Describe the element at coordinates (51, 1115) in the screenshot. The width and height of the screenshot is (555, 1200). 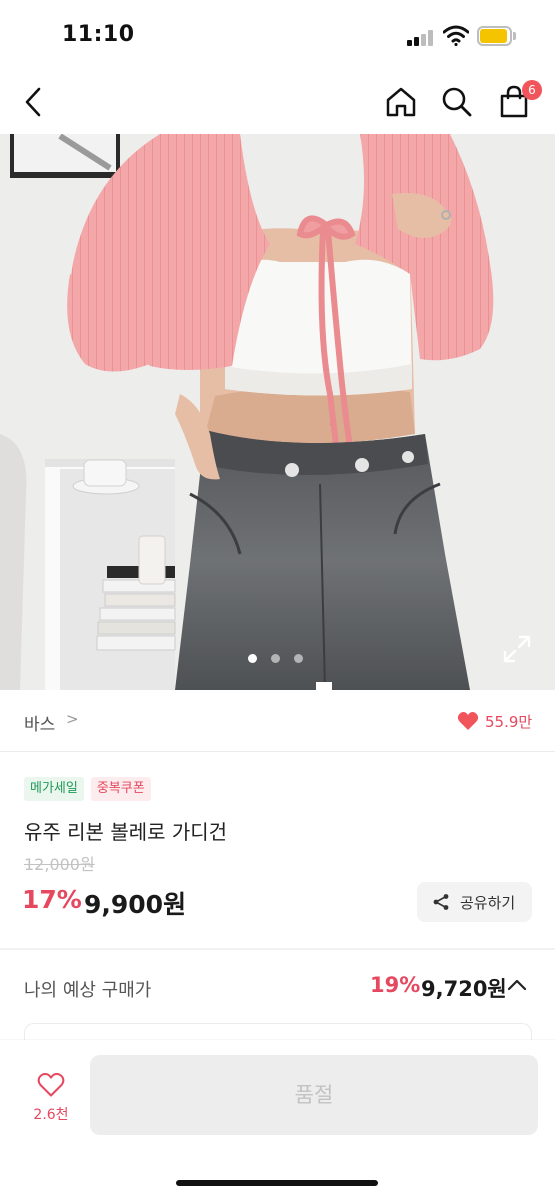
I see `wishlist-count: 2.6천` at that location.